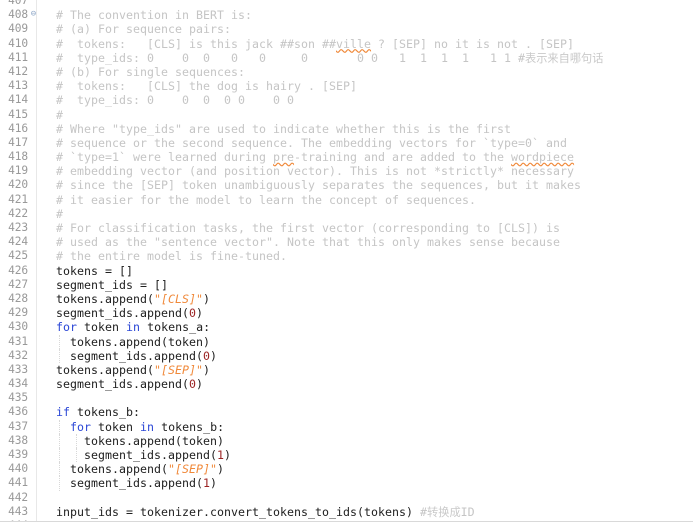  Describe the element at coordinates (175, 327) in the screenshot. I see `code-token: tokens_a:` at that location.